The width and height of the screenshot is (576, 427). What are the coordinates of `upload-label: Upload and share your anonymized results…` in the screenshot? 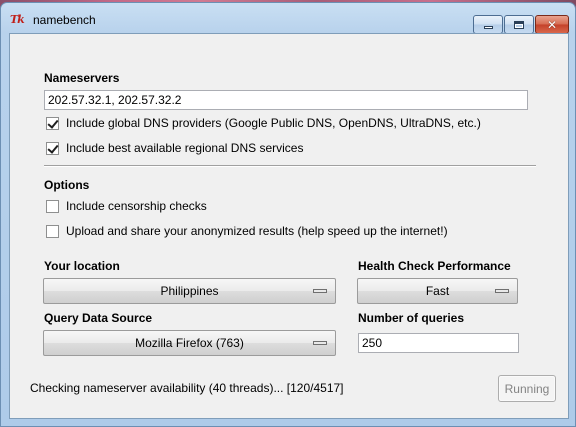 It's located at (257, 231).